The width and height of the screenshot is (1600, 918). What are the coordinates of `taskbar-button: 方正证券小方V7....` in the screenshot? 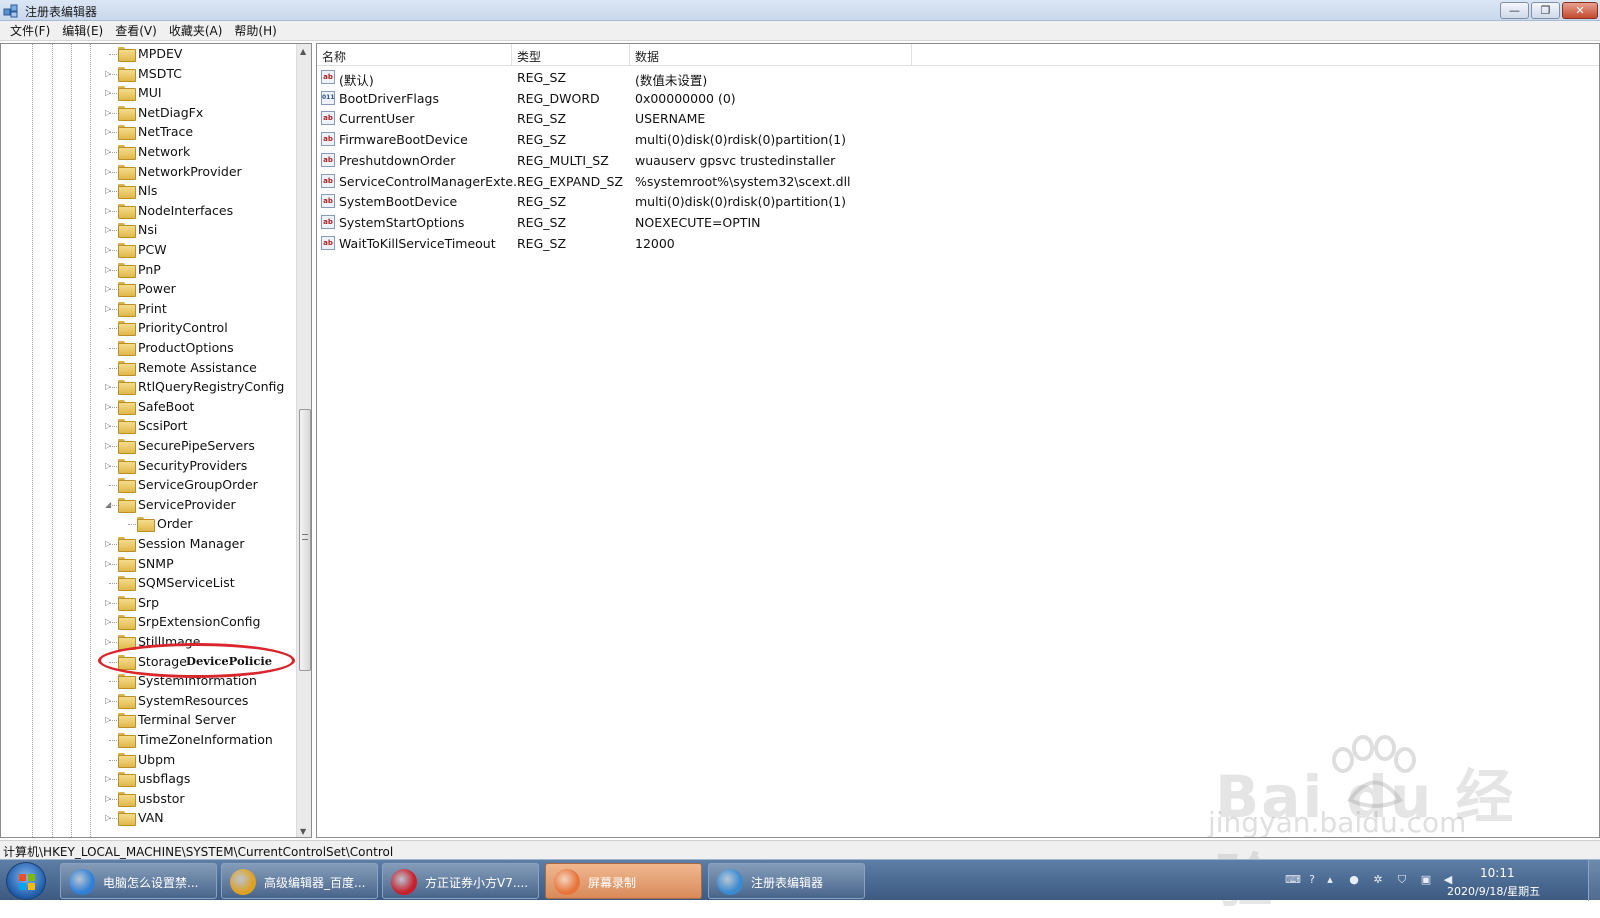 It's located at (460, 881).